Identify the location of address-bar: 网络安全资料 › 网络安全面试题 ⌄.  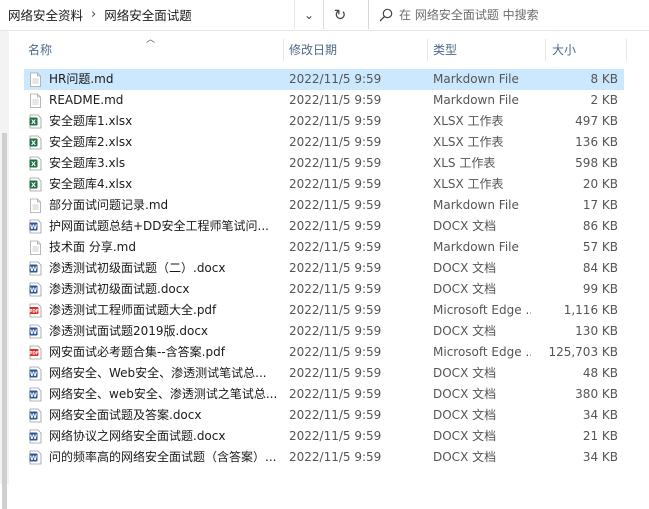
(162, 14).